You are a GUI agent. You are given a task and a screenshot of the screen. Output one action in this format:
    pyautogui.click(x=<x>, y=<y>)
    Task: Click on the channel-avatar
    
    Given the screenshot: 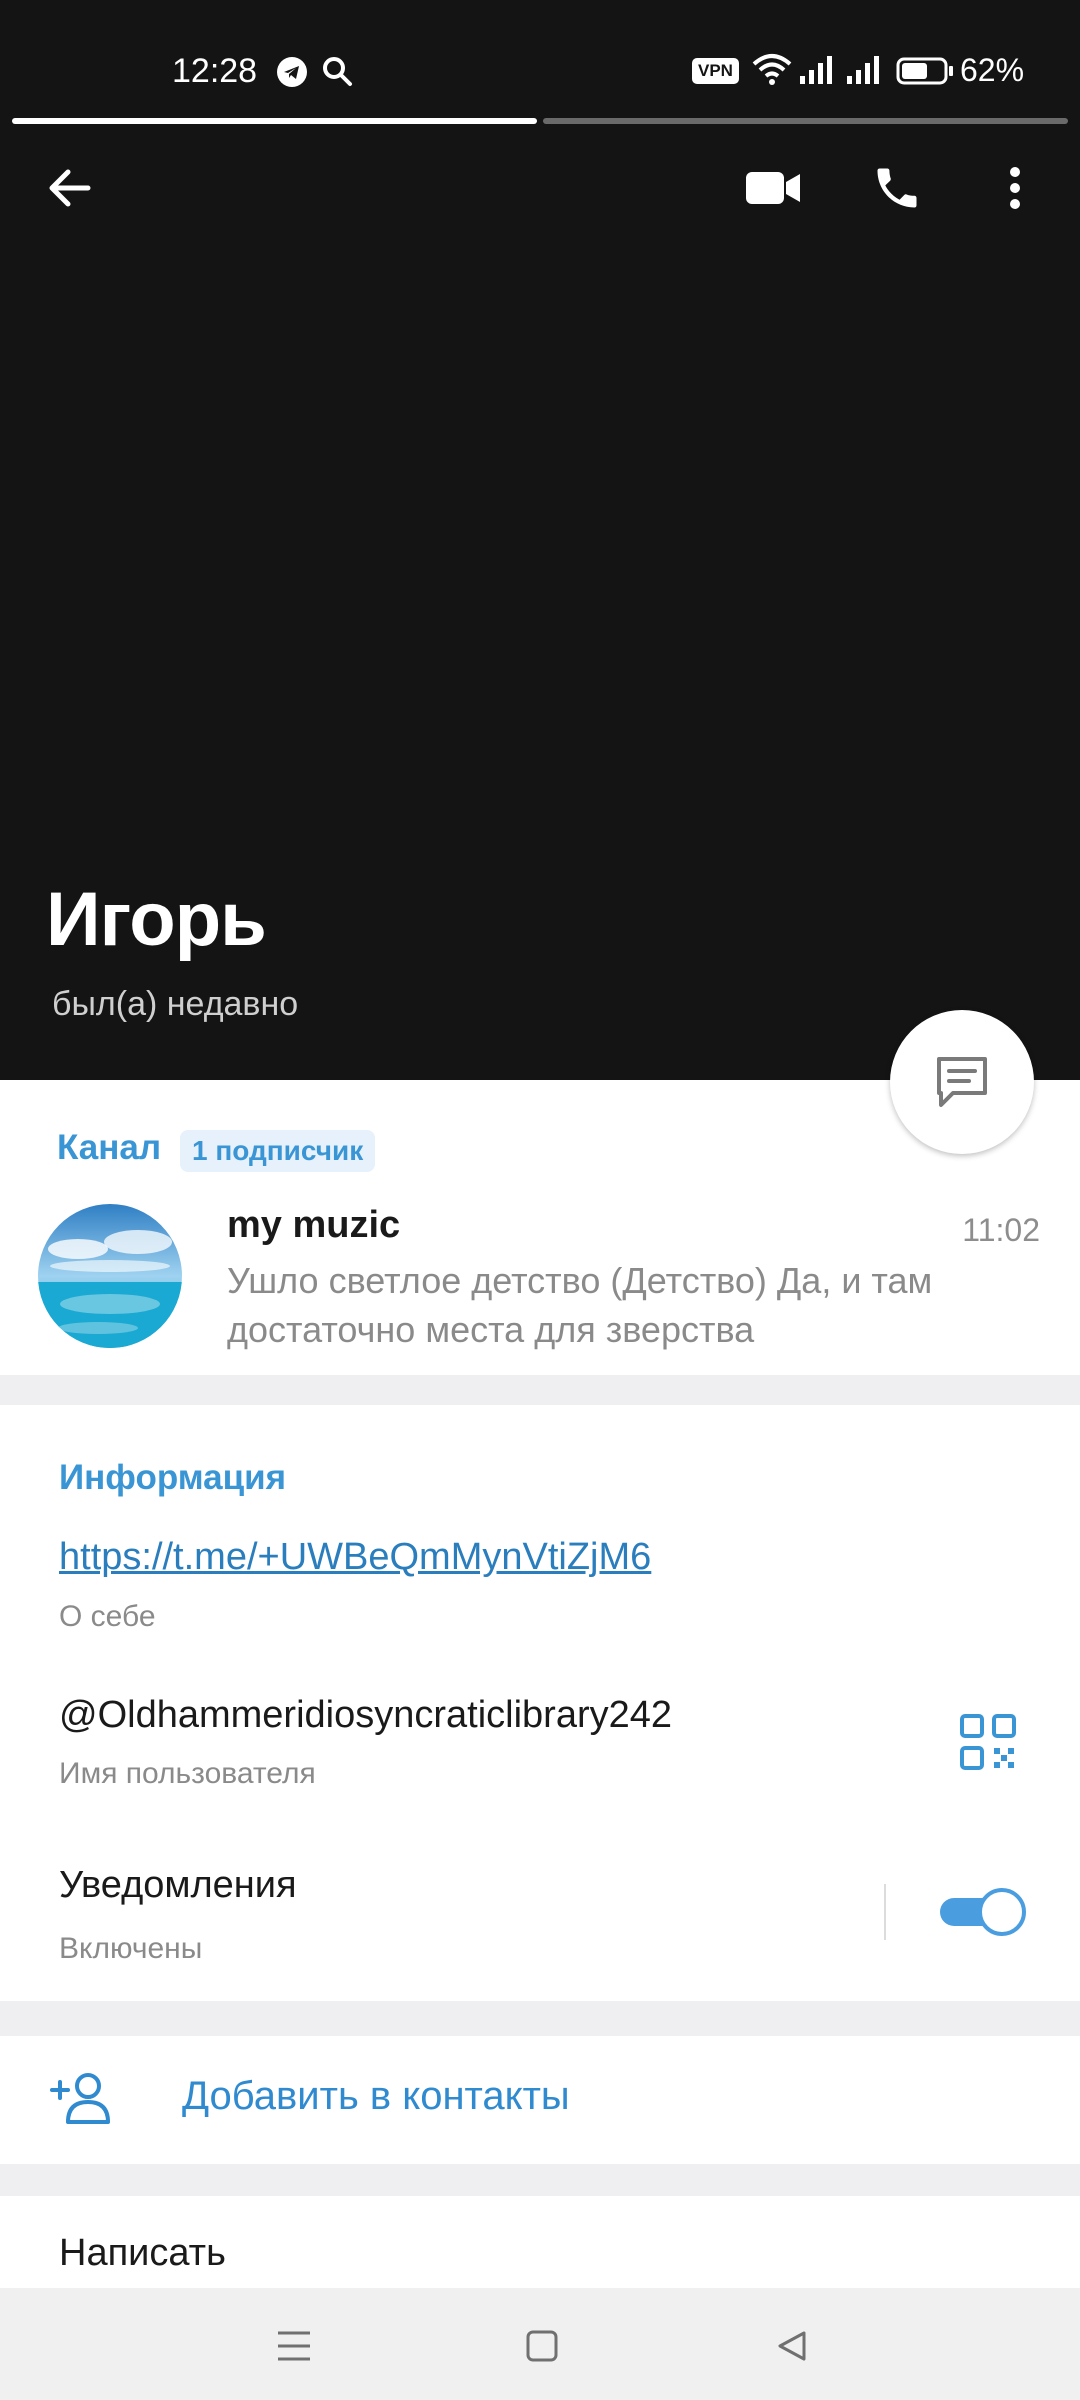 What is the action you would take?
    pyautogui.click(x=110, y=1276)
    